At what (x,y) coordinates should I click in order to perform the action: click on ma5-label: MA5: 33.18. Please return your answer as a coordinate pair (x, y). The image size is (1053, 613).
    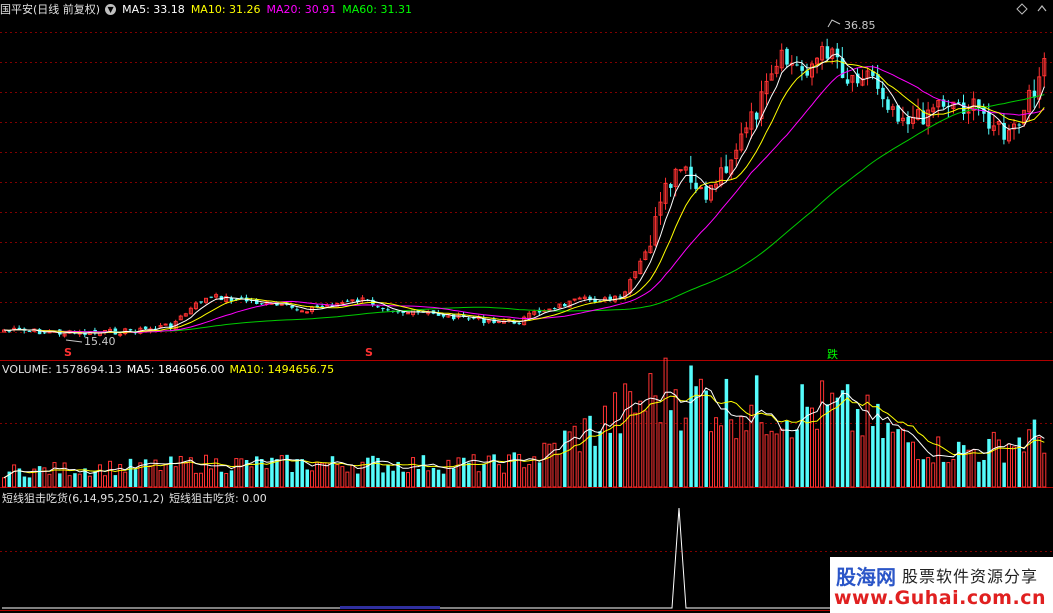
    Looking at the image, I should click on (153, 9).